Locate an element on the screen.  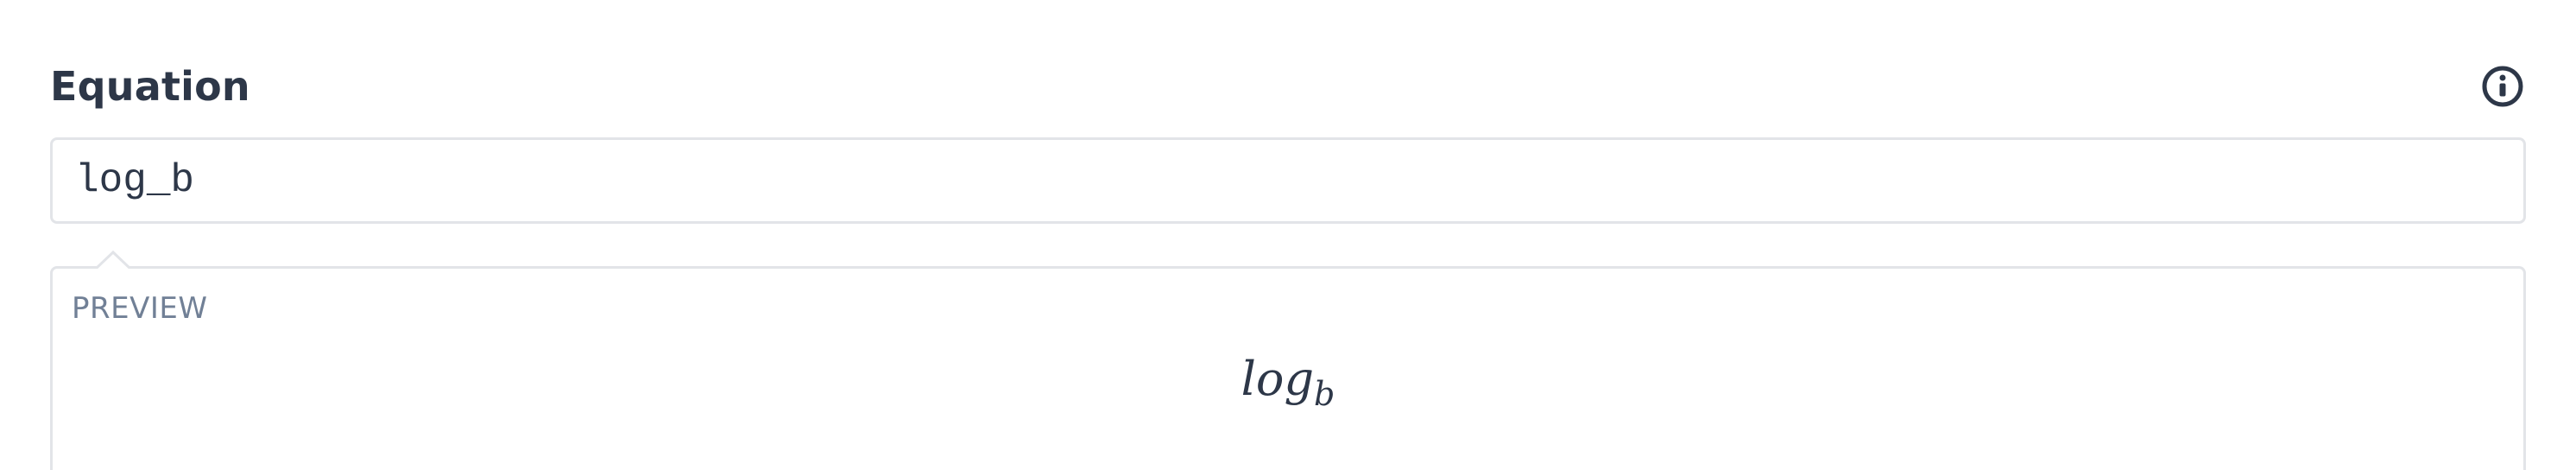
equation-input is located at coordinates (1299, 180).